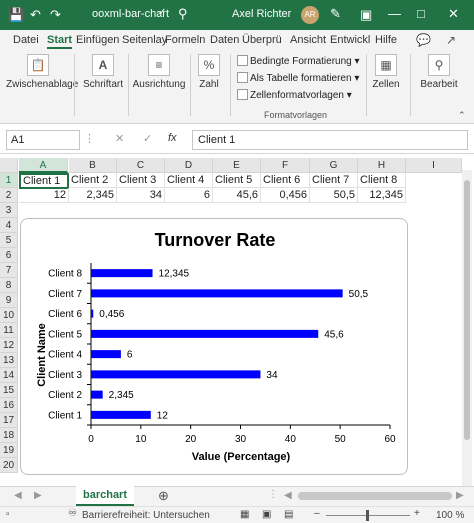  Describe the element at coordinates (141, 165) in the screenshot. I see `column-header: C` at that location.